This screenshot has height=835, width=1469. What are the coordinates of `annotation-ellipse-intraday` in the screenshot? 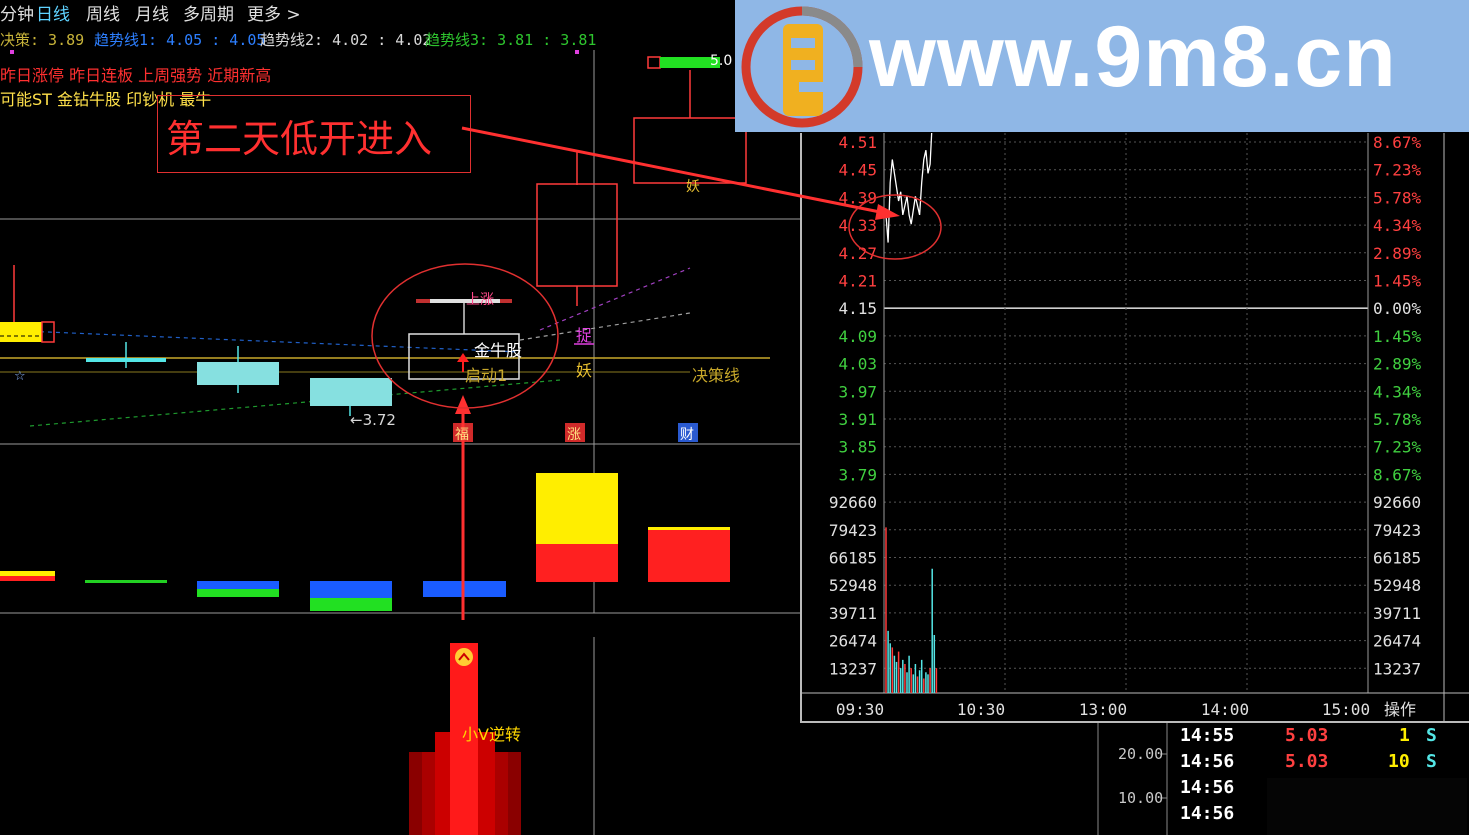 It's located at (895, 227).